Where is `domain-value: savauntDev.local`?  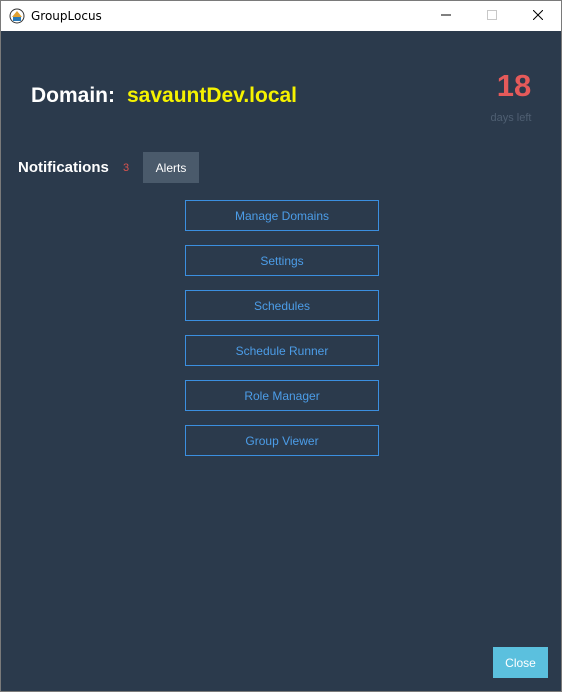 domain-value: savauntDev.local is located at coordinates (212, 95).